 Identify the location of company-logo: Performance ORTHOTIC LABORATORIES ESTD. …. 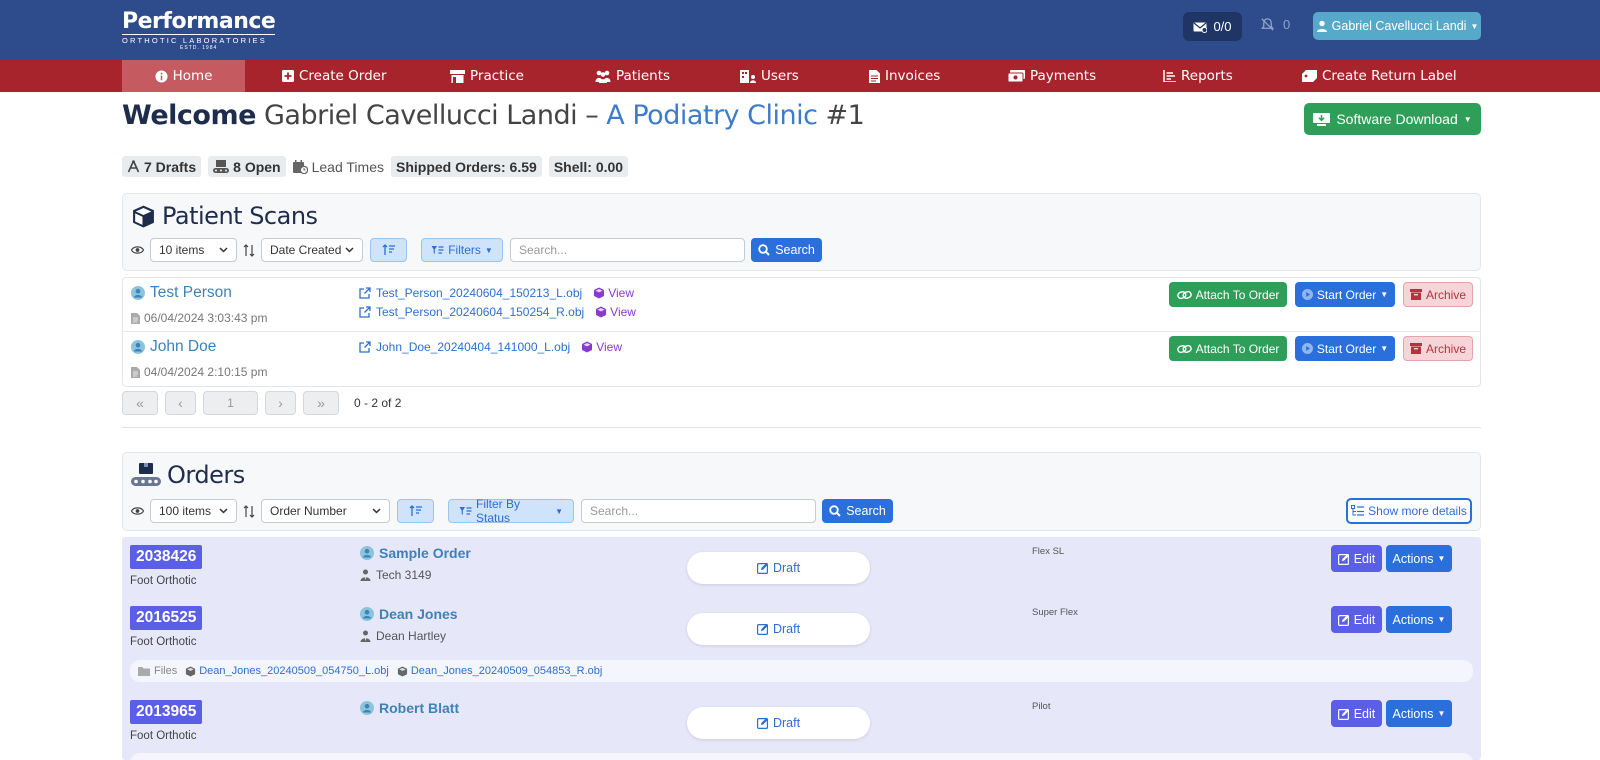
(199, 30).